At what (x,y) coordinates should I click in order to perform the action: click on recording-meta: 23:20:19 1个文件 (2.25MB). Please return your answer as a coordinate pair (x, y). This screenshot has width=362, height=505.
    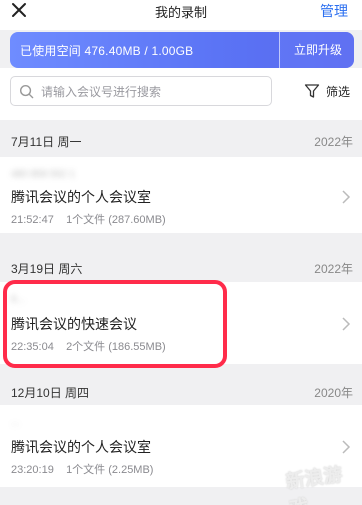
    Looking at the image, I should click on (82, 469).